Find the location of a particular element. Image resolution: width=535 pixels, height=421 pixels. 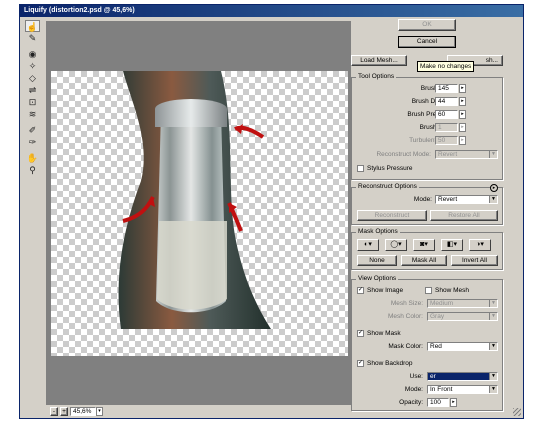

mesh-size-select: Medium ▼ is located at coordinates (462, 303).